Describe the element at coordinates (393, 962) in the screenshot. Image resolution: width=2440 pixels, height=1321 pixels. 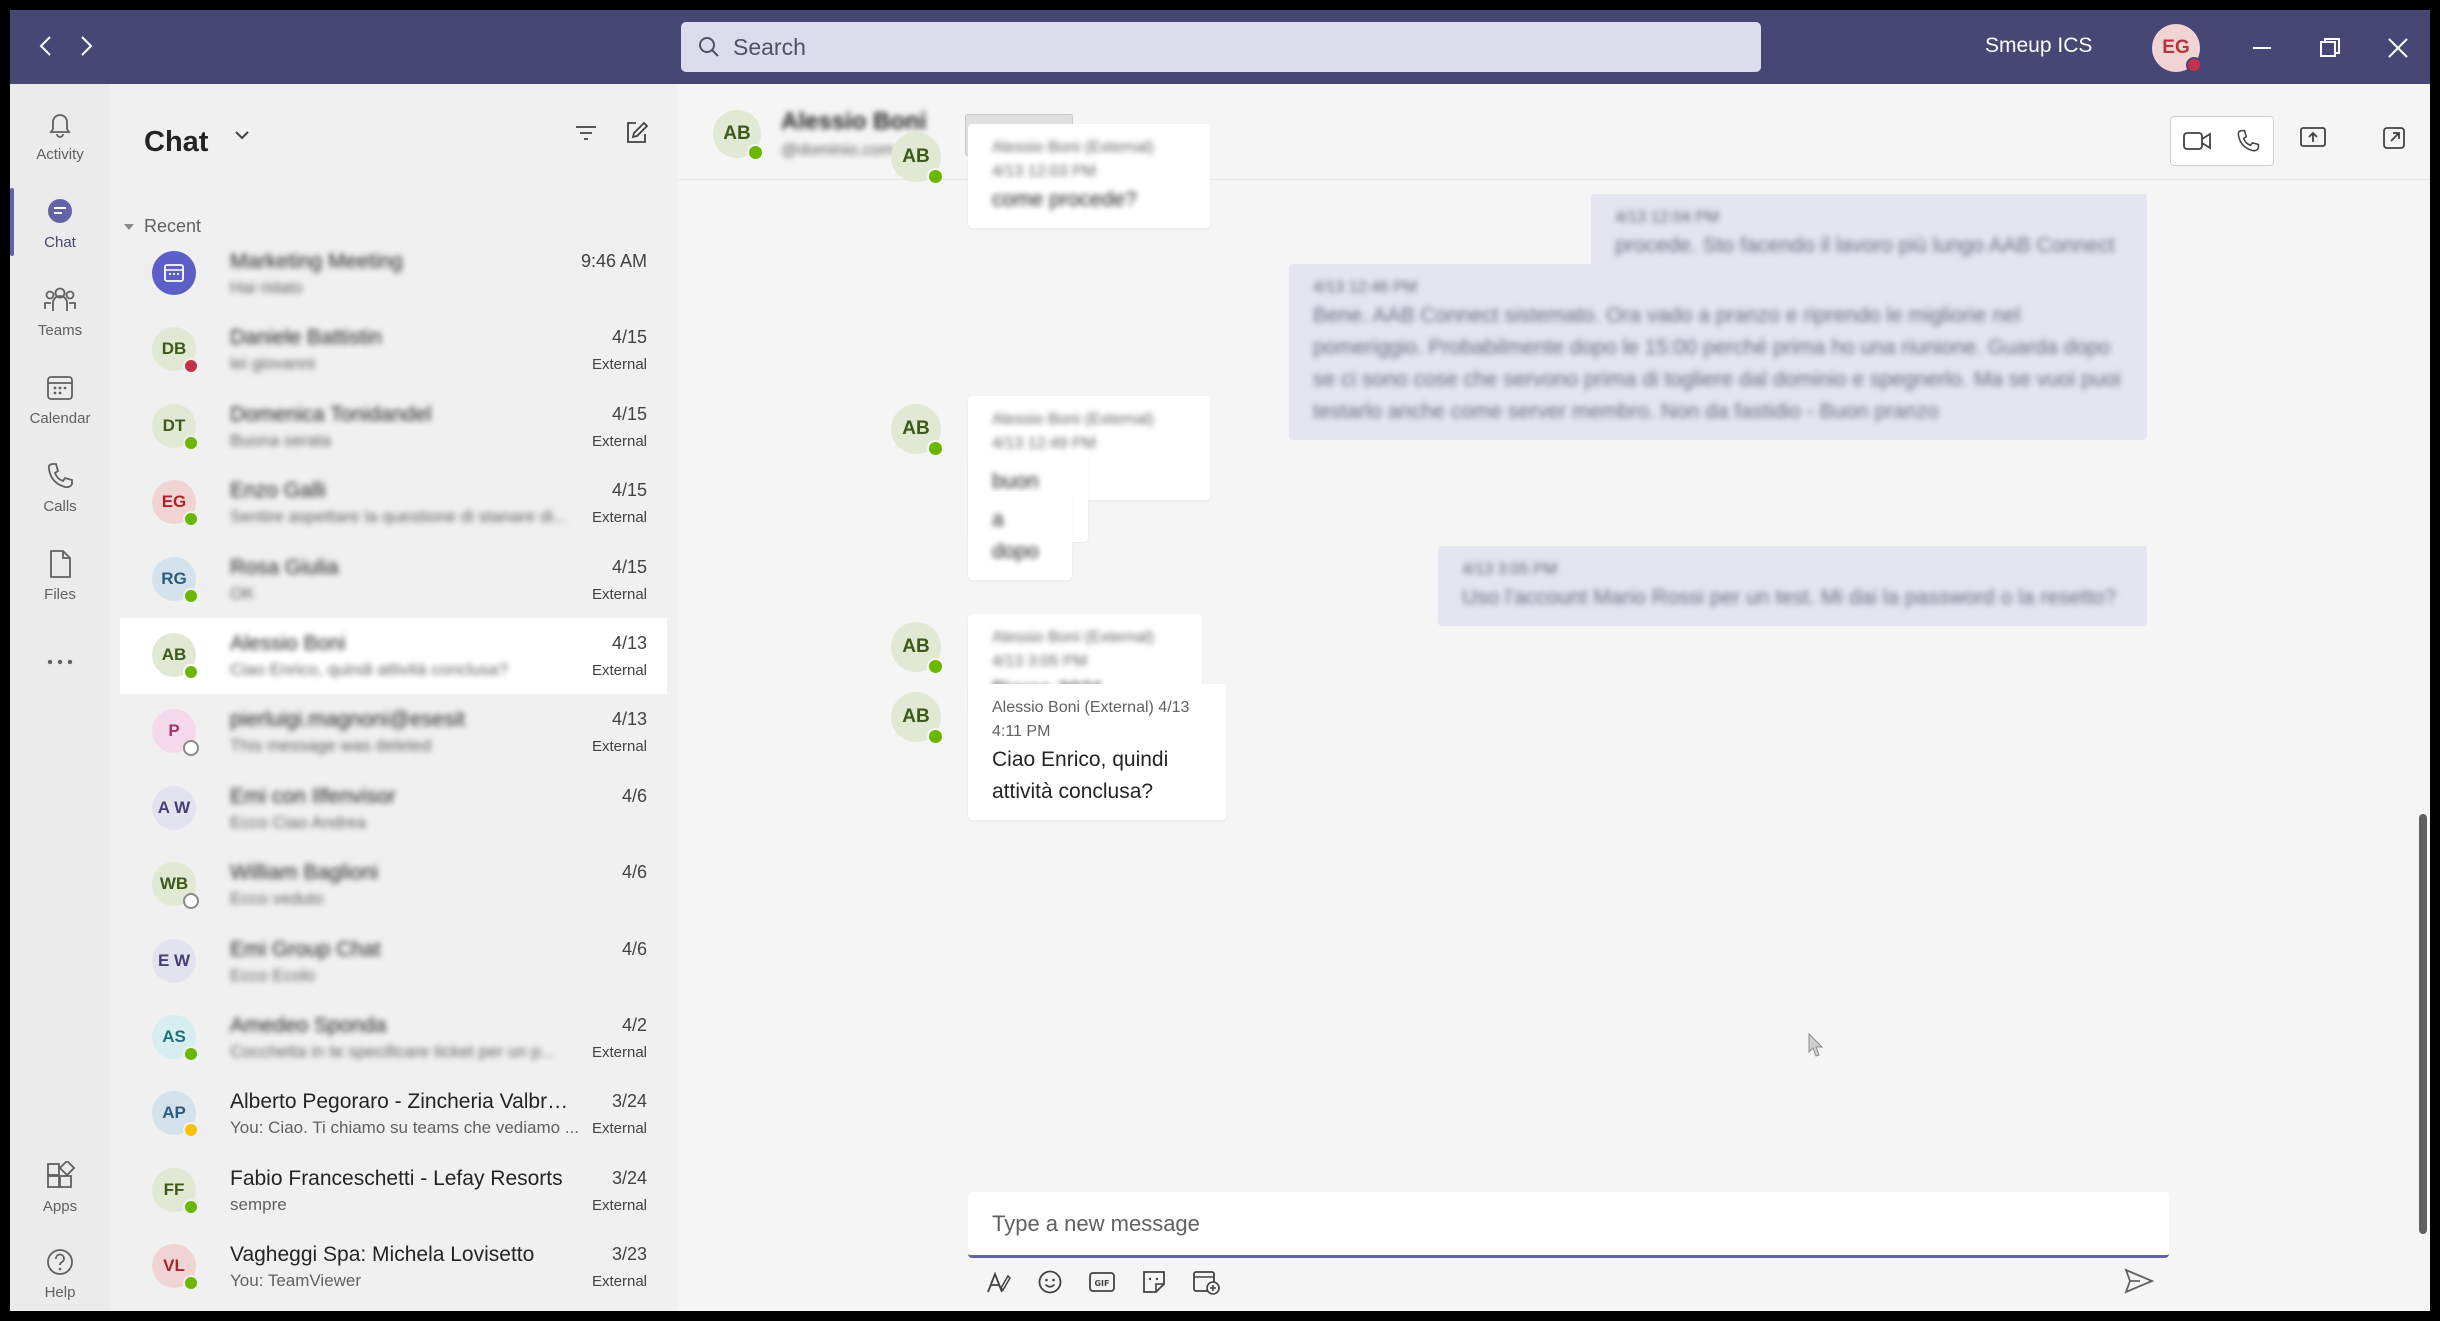
I see `chat-list-item: E W Emi Group Chat Ecco Ecolo 4/6` at that location.